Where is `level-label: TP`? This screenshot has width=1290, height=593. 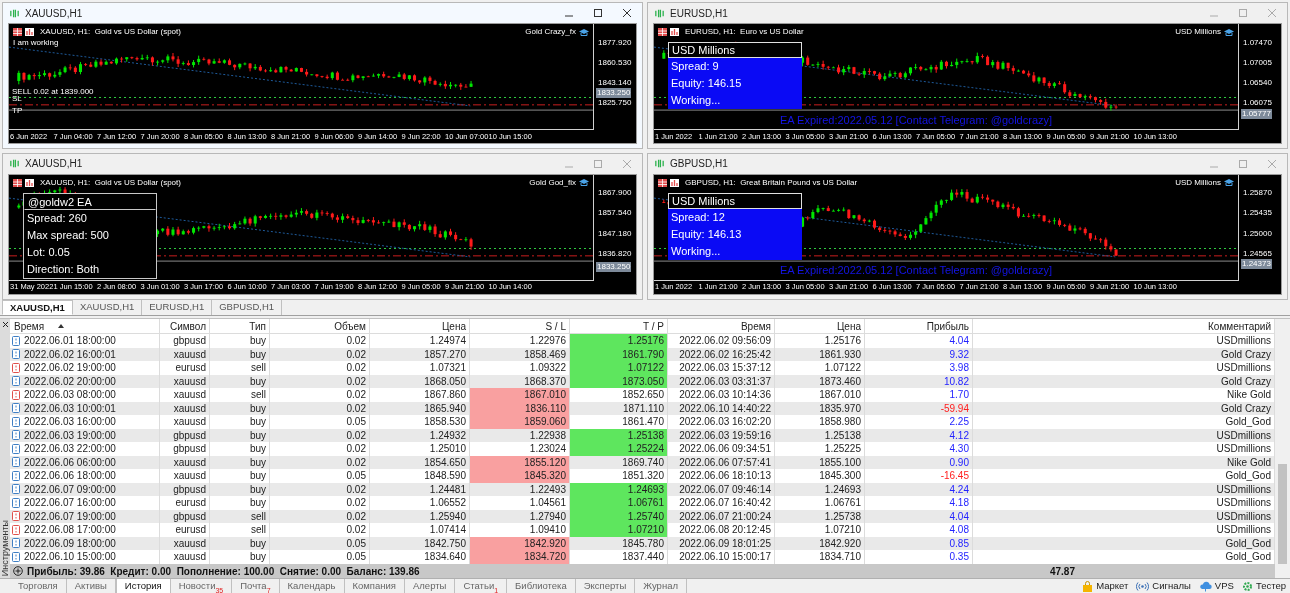 level-label: TP is located at coordinates (17, 110).